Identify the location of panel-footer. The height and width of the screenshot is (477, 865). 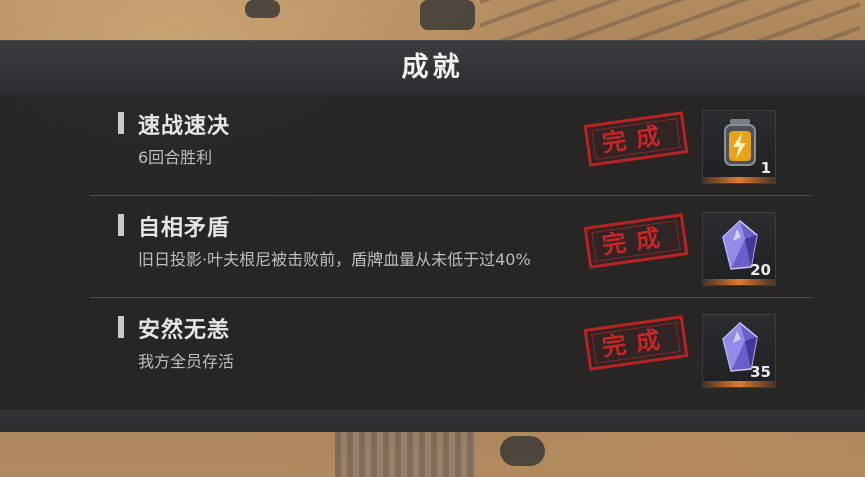
(432, 421).